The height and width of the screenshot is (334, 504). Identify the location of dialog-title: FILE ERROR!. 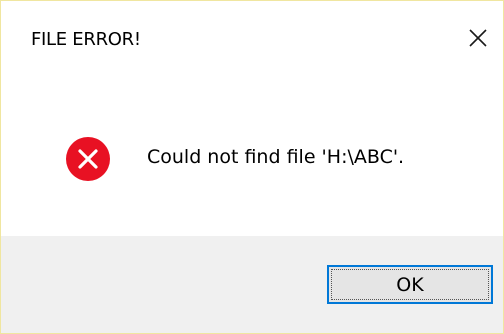
(86, 39).